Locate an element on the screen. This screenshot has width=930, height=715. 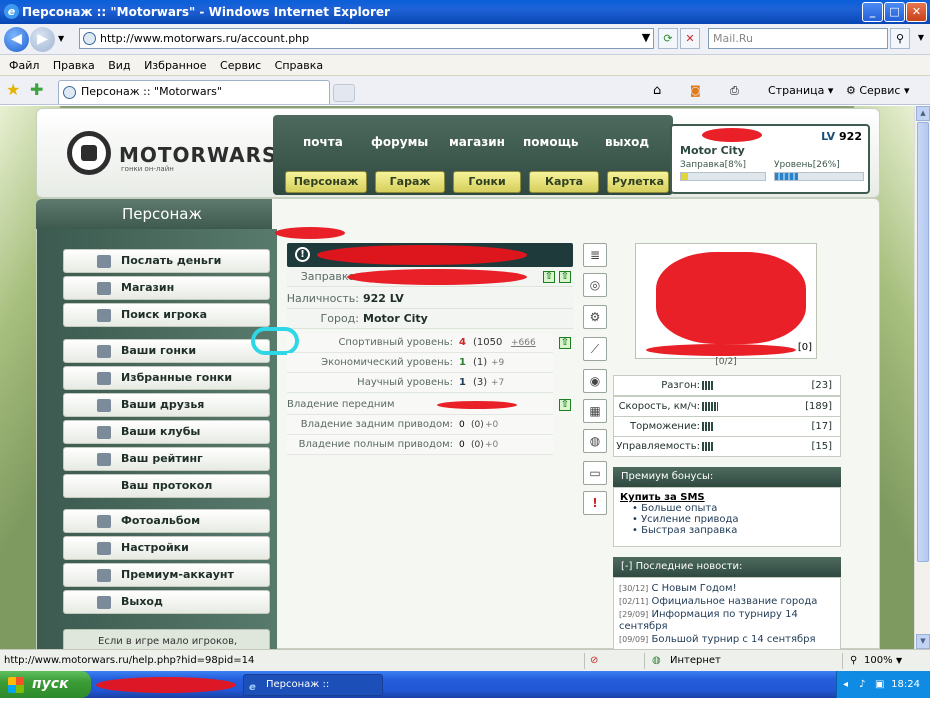
forward-button: ▶ is located at coordinates (42, 39).